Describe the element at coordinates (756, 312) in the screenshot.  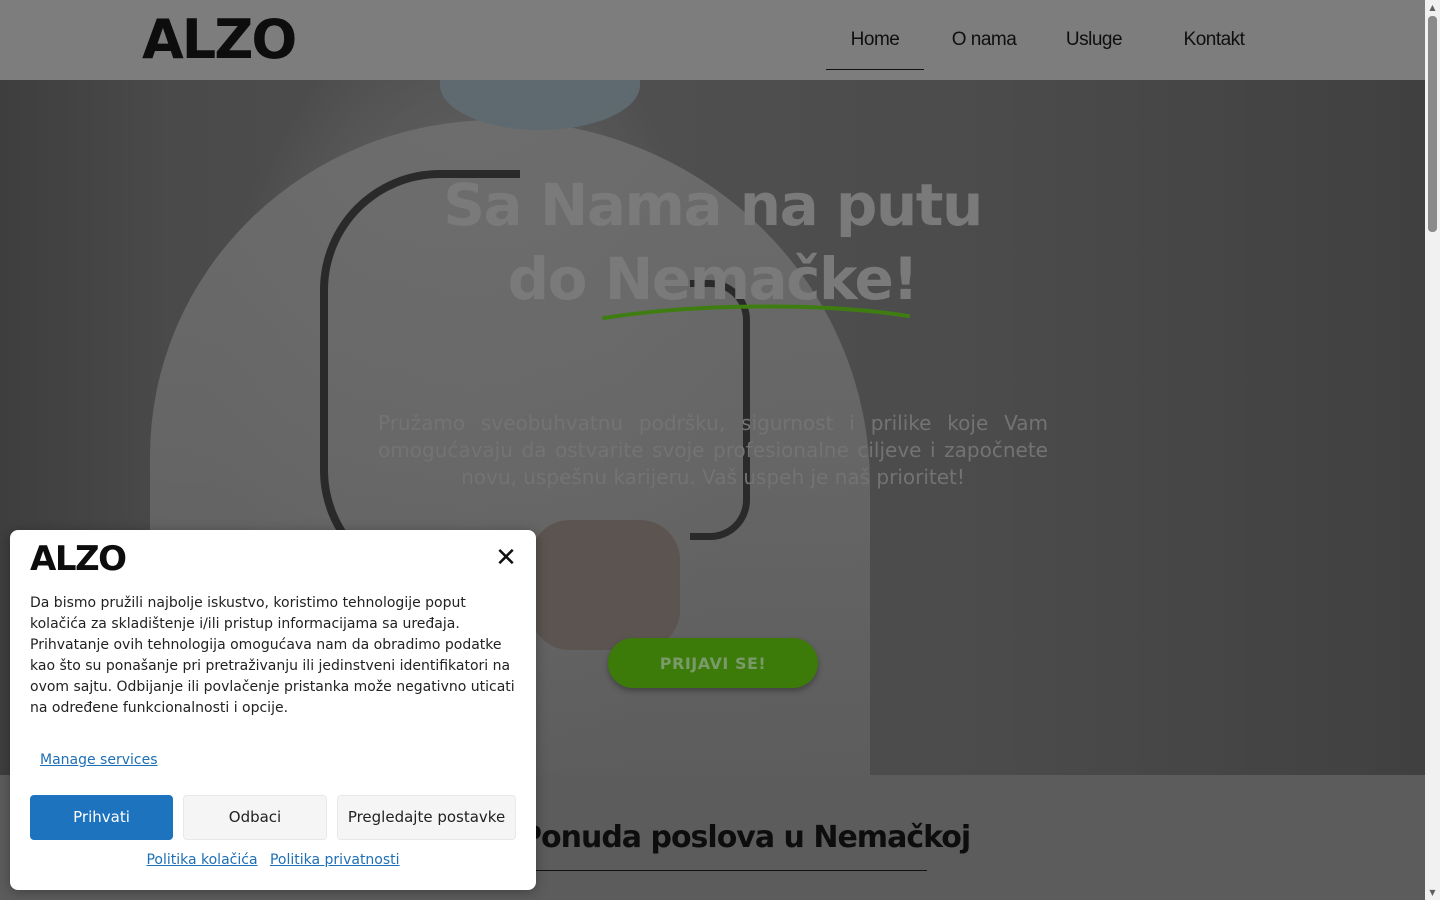
I see `title-underline-swoosh` at that location.